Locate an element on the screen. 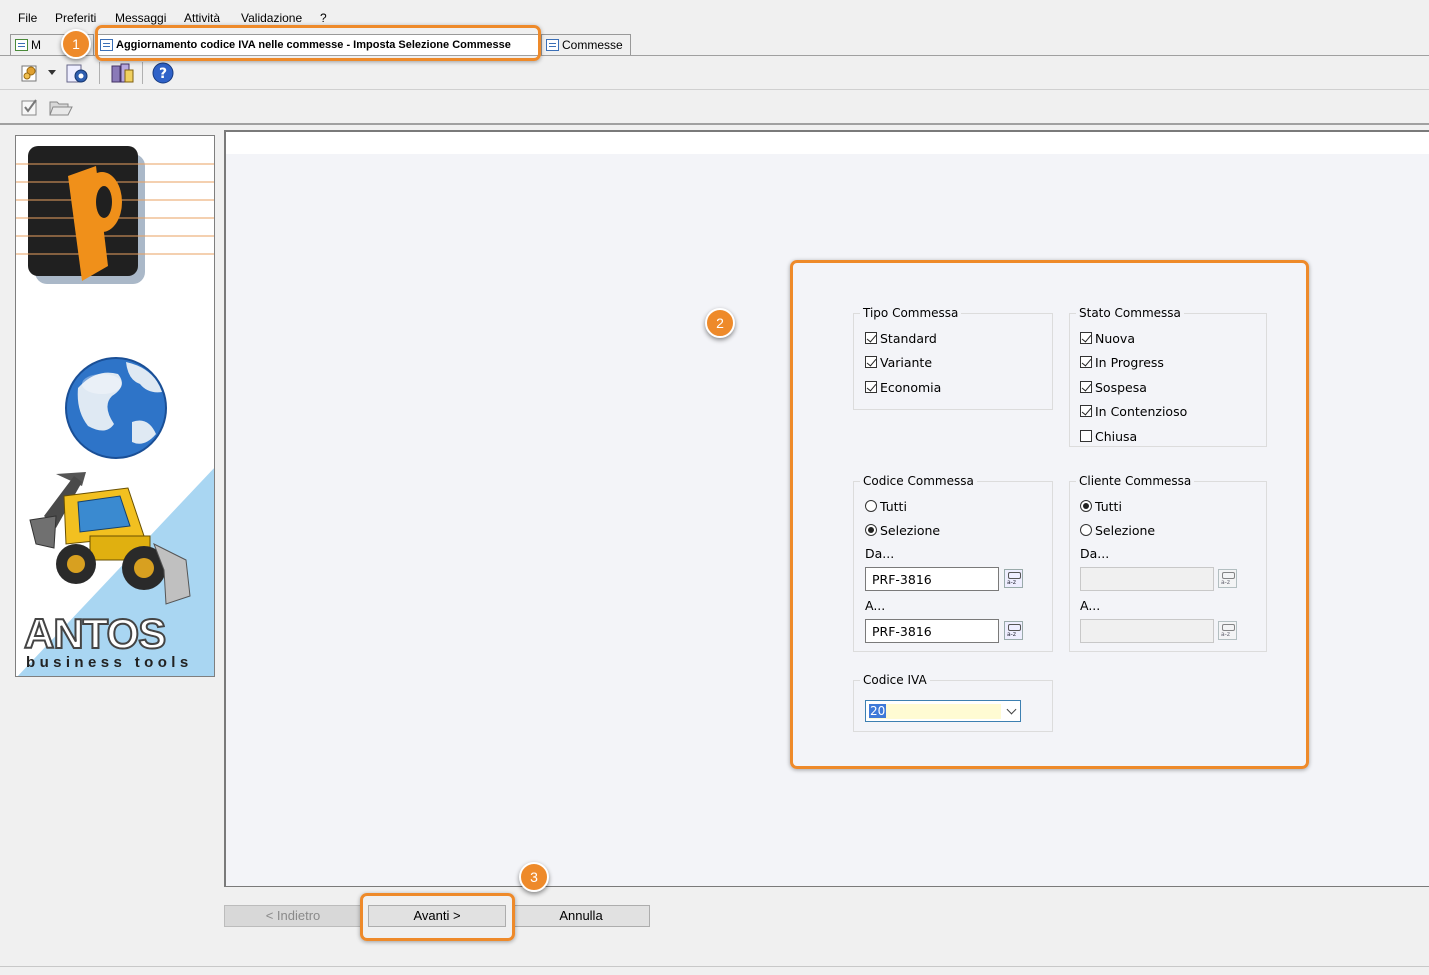  callout-badge-3: 3 is located at coordinates (534, 877).